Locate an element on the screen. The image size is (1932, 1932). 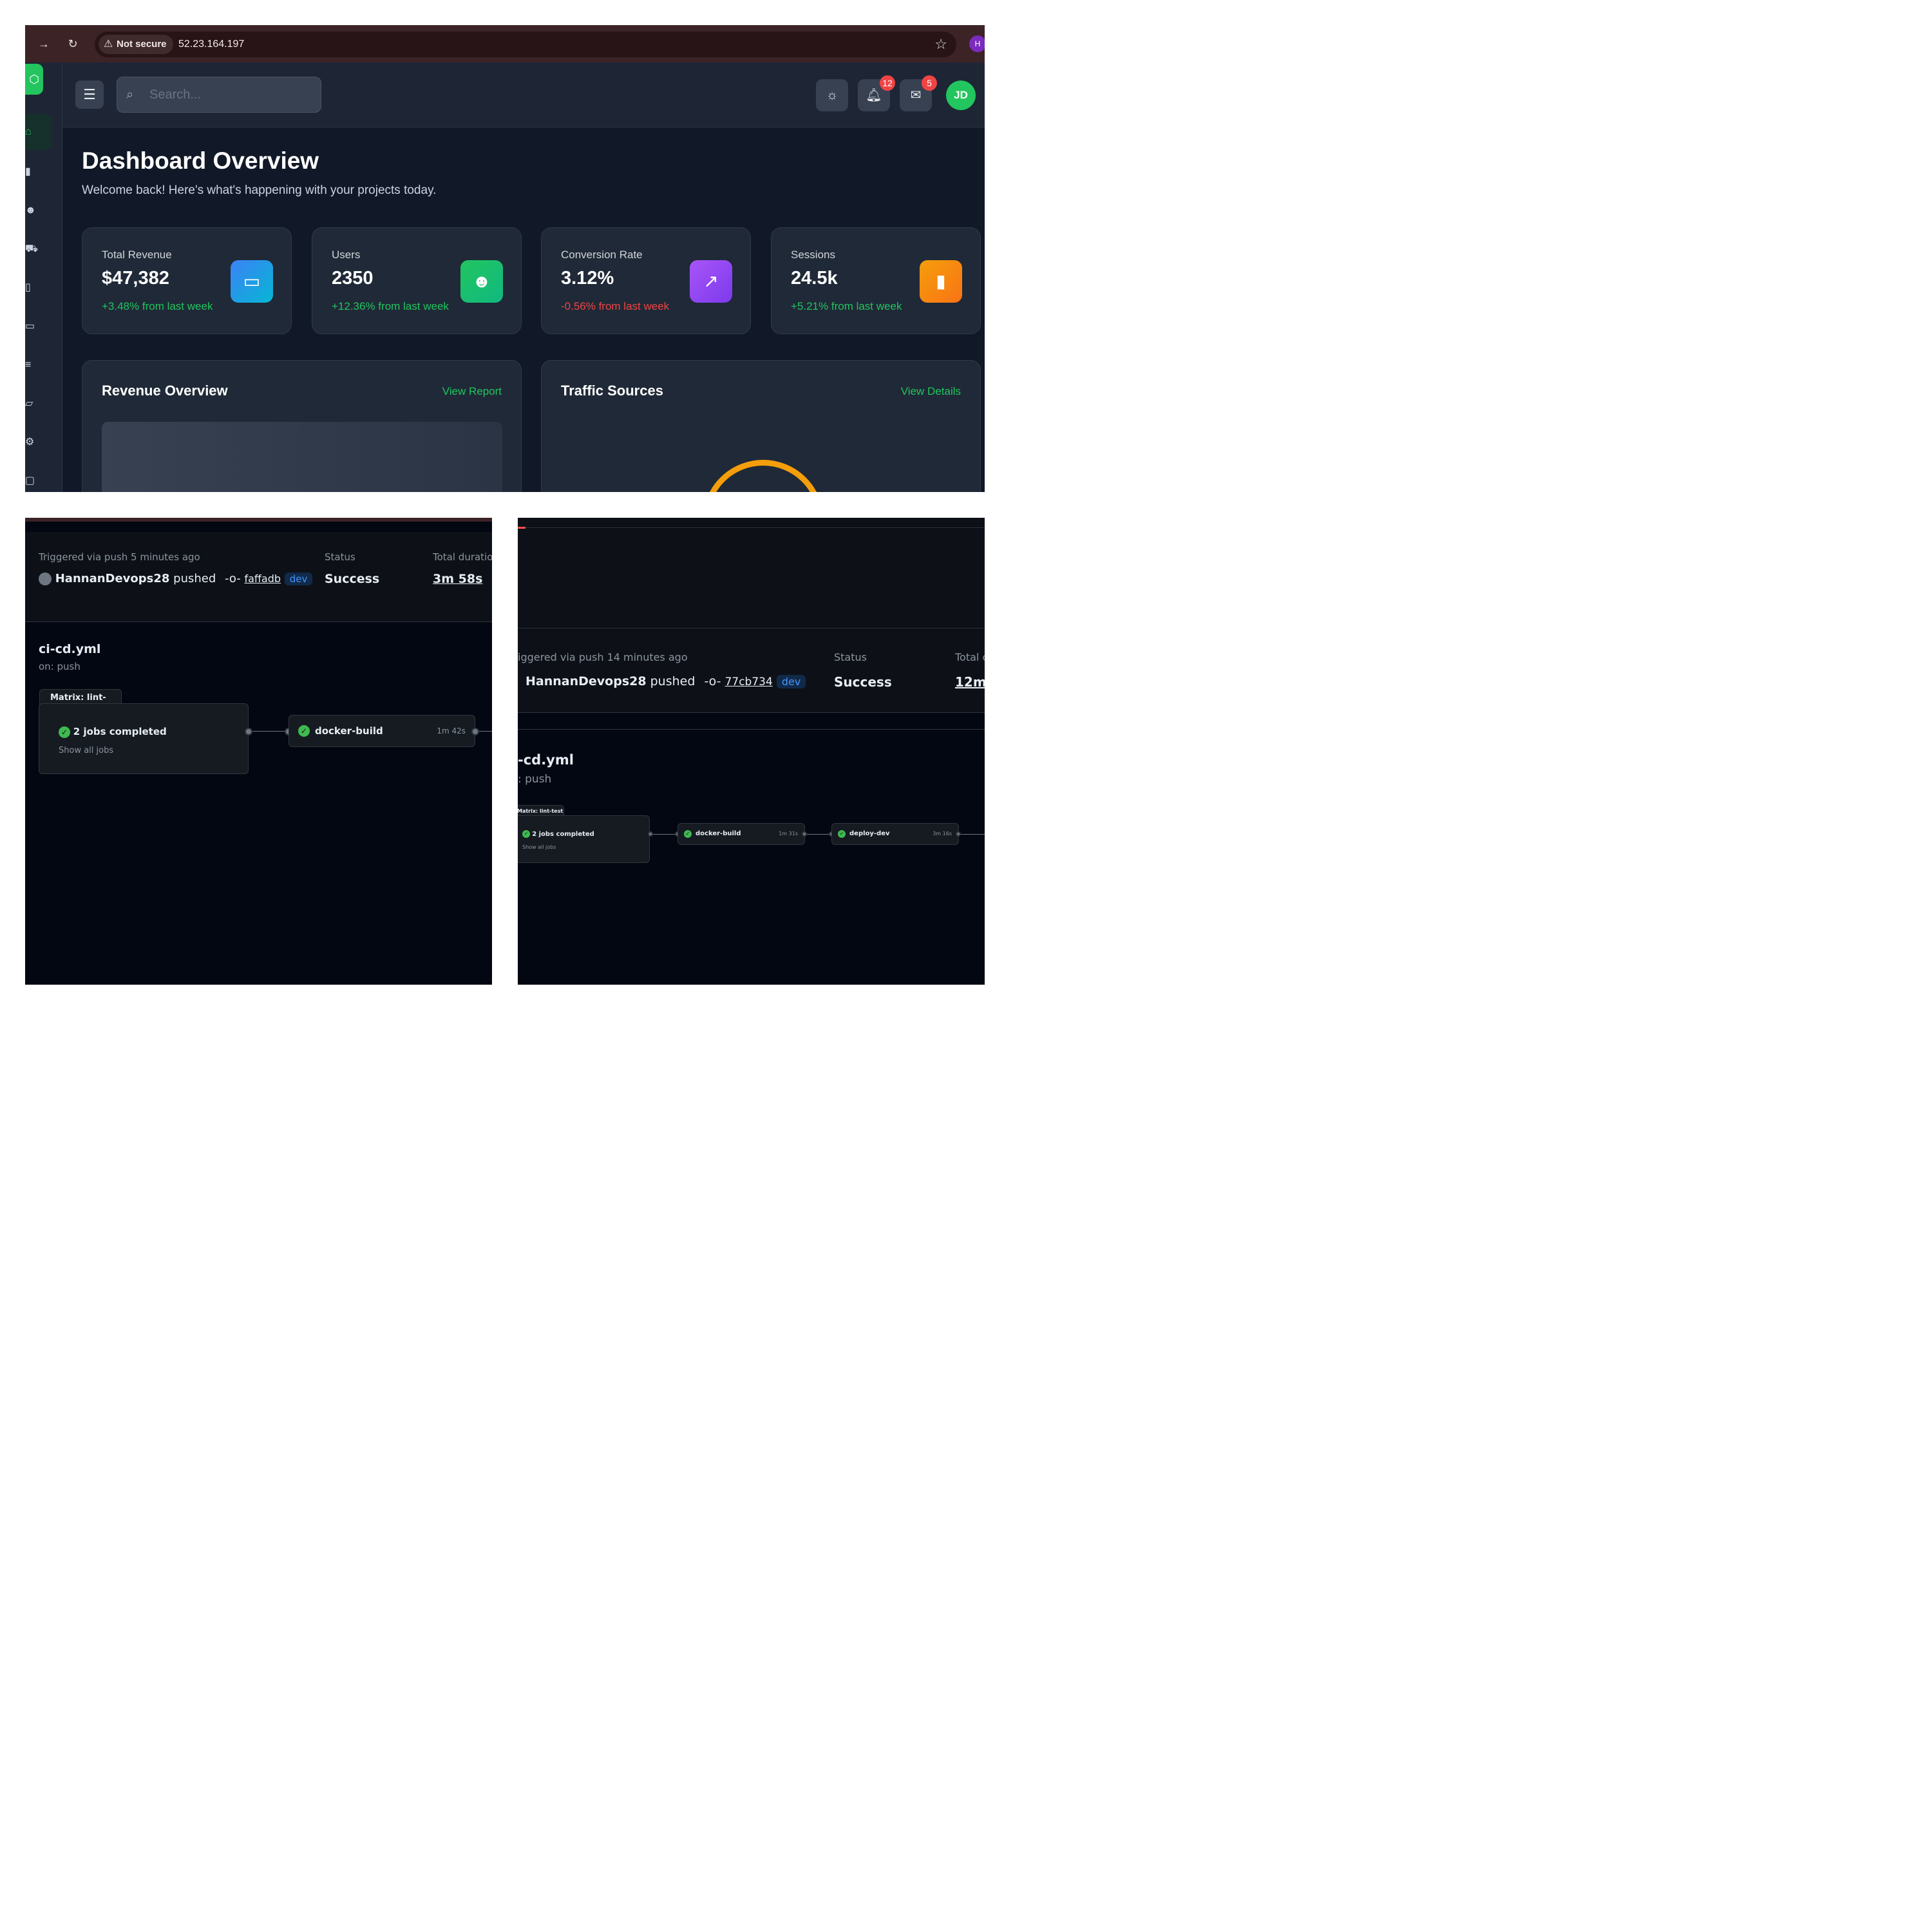
stat-label: Sessions is located at coordinates (813, 255).